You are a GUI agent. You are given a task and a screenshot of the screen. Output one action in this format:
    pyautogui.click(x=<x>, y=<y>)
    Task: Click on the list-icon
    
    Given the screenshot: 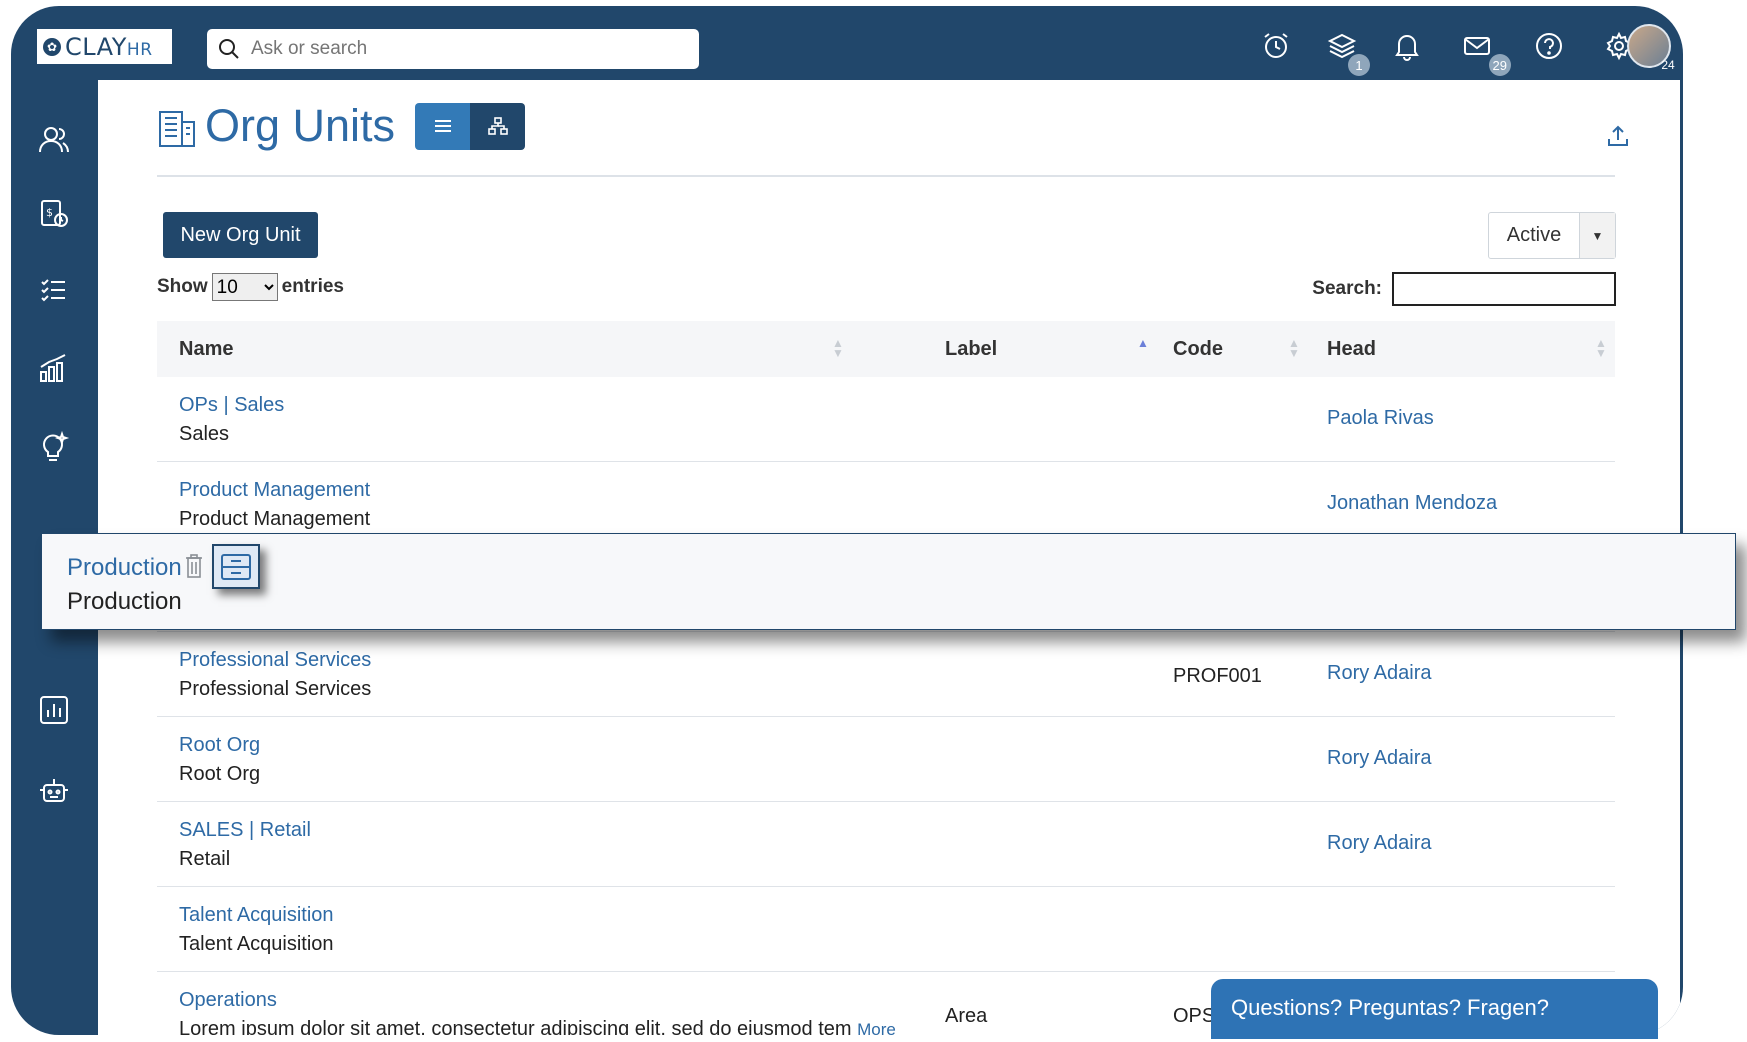 What is the action you would take?
    pyautogui.click(x=442, y=126)
    